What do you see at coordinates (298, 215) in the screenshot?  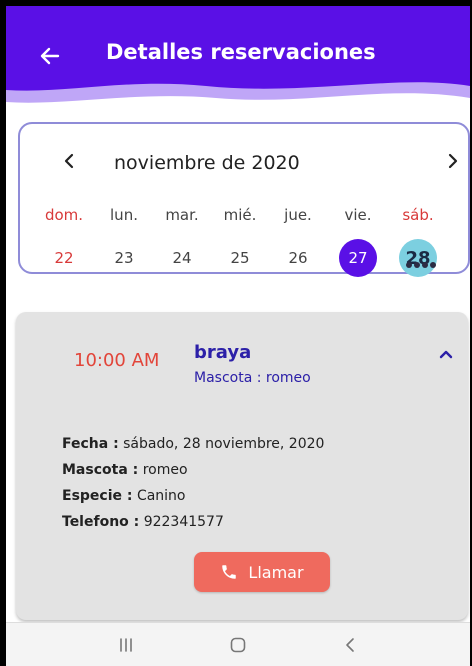 I see `weekday-thursday: jue.` at bounding box center [298, 215].